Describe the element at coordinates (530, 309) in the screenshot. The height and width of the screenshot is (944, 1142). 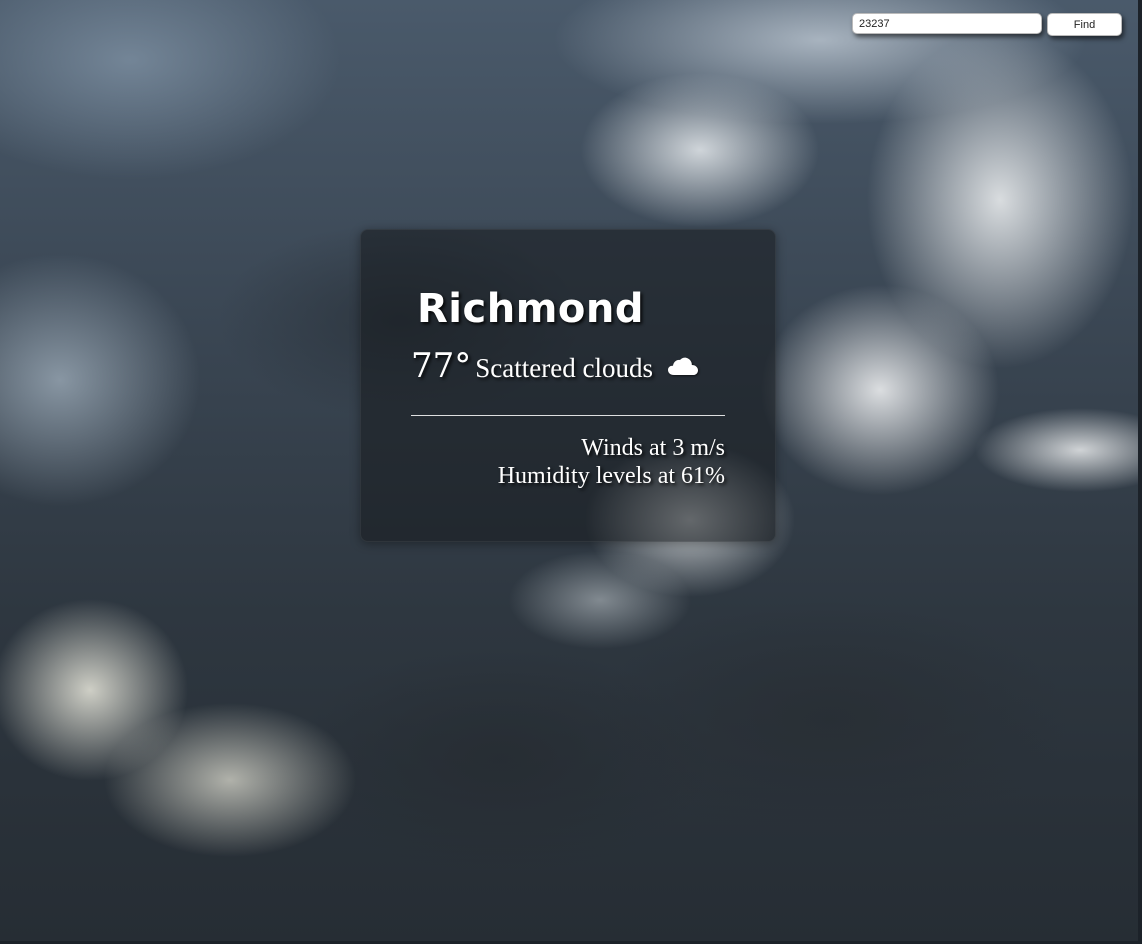
I see `city-name: Richmond` at that location.